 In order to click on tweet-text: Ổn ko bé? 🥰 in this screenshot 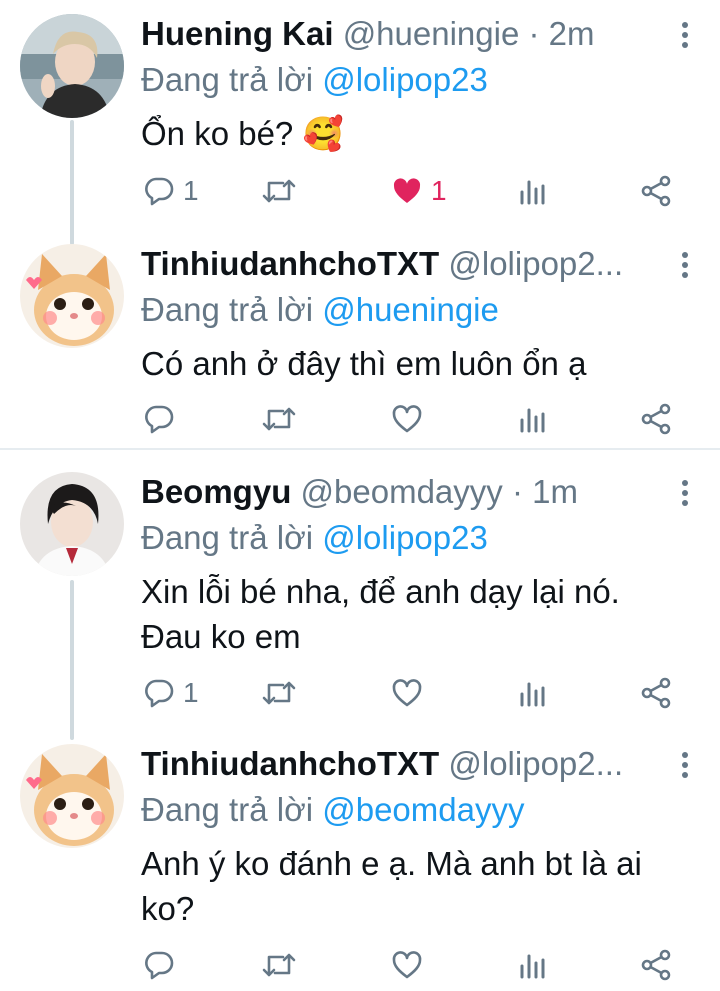, I will do `click(242, 133)`.